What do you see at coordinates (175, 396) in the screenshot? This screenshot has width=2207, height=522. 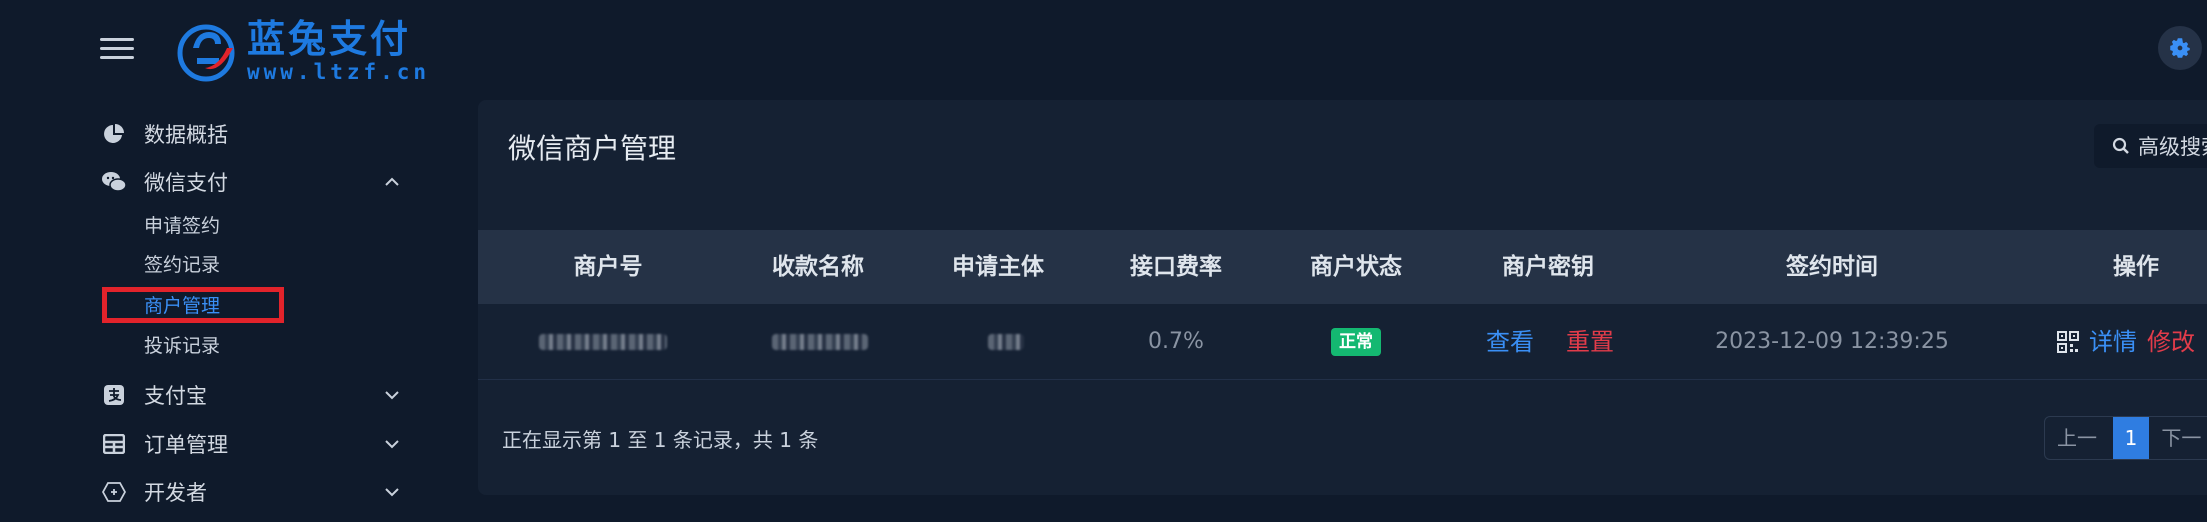 I see `sidebar-item-label: 支付宝` at bounding box center [175, 396].